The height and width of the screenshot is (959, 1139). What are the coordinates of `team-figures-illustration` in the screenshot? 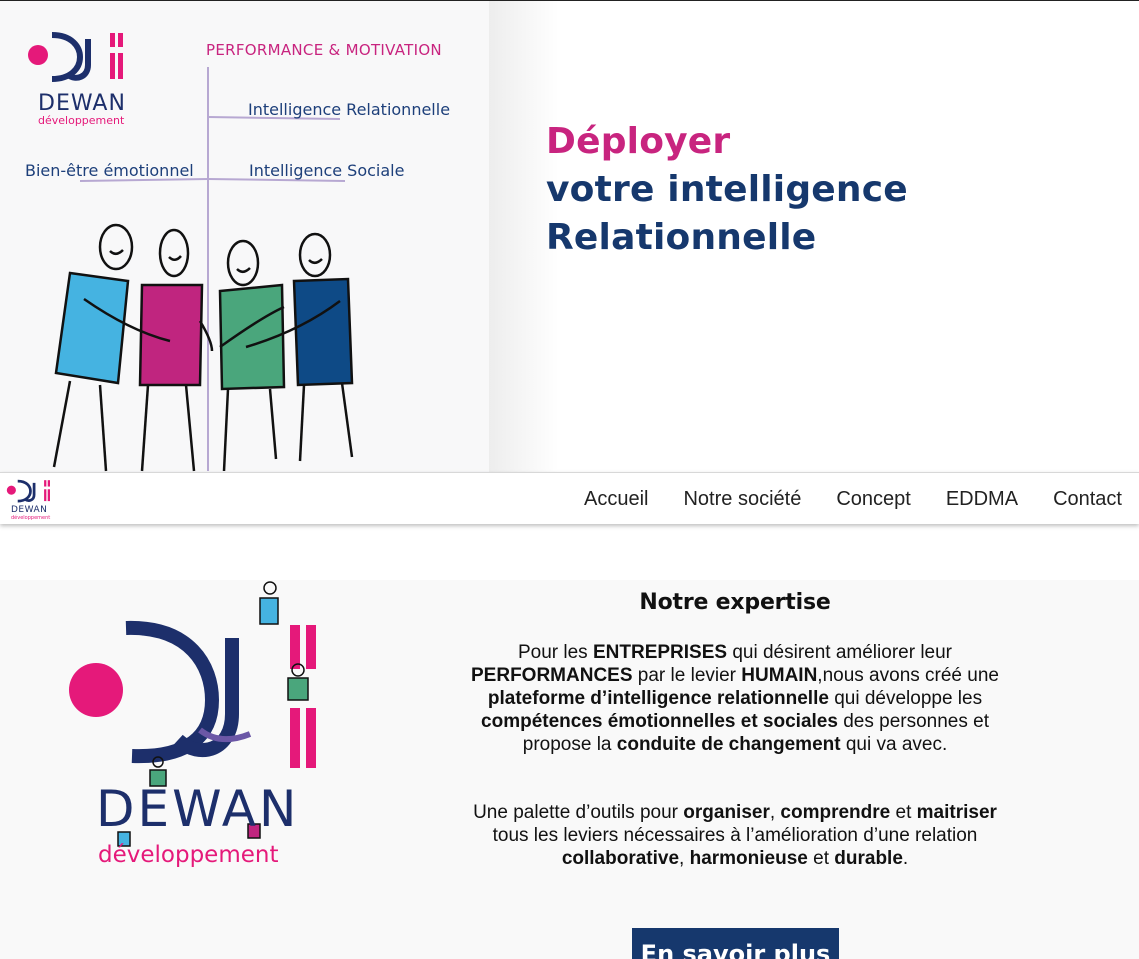 It's located at (203, 347).